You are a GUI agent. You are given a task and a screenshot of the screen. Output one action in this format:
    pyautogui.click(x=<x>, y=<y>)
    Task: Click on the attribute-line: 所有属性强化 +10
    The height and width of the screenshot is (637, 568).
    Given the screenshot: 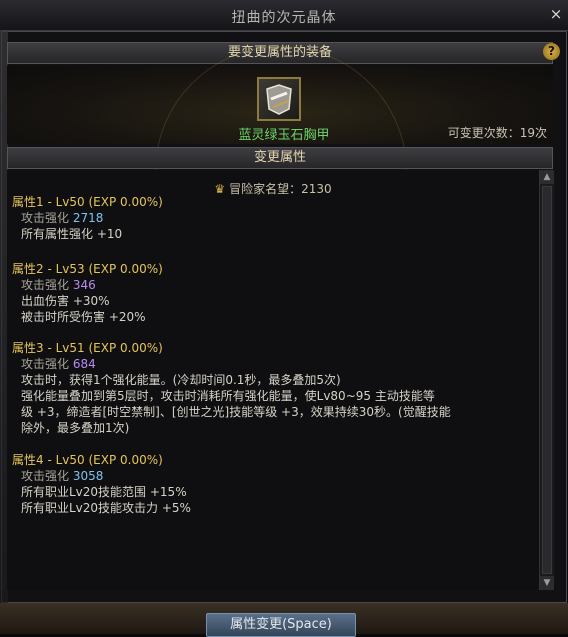 What is the action you would take?
    pyautogui.click(x=72, y=234)
    